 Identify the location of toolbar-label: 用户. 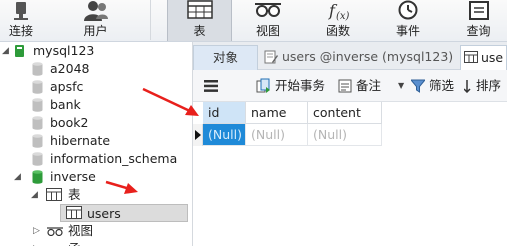
(95, 31).